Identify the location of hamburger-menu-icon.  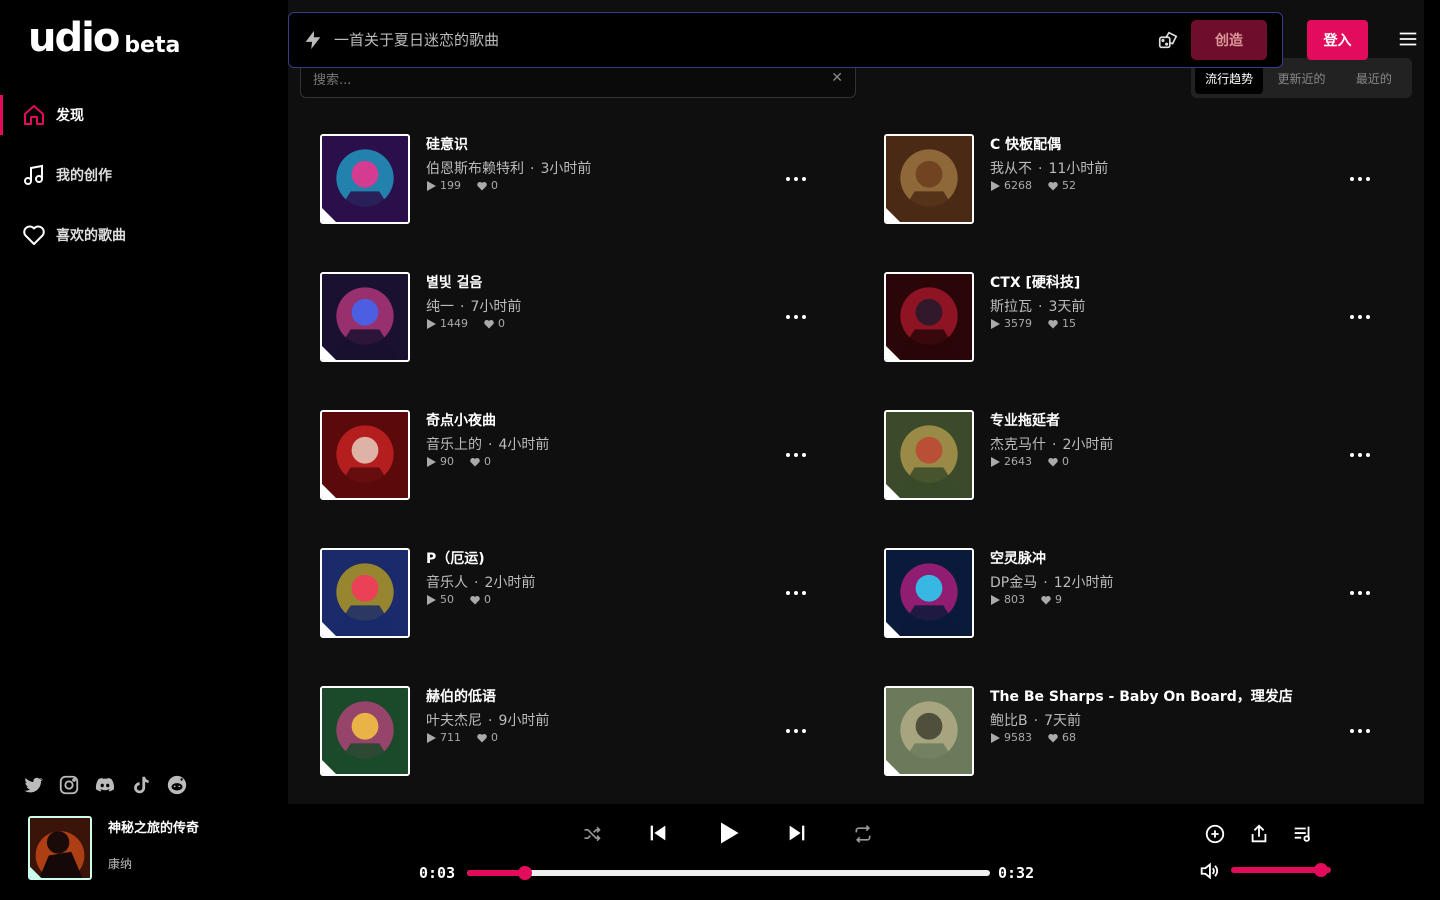
(1408, 39).